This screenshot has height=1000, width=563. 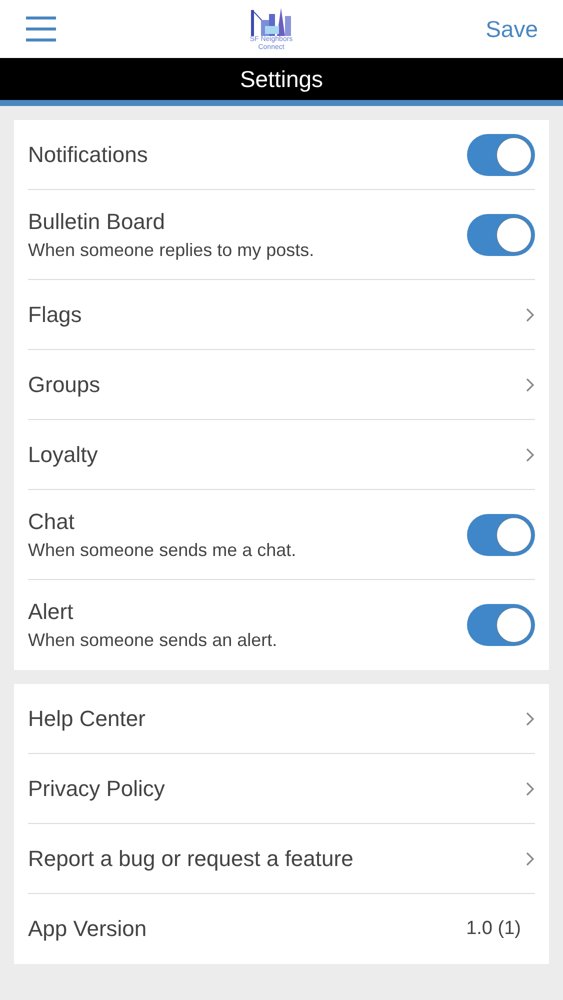 What do you see at coordinates (153, 640) in the screenshot?
I see `setting-description: When someone sends an alert.` at bounding box center [153, 640].